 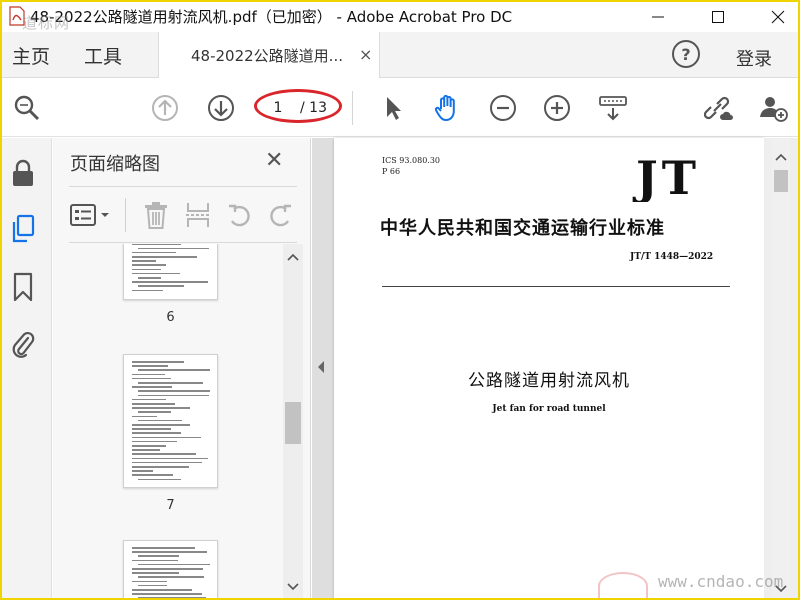 I want to click on extract-page-button, so click(x=198, y=215).